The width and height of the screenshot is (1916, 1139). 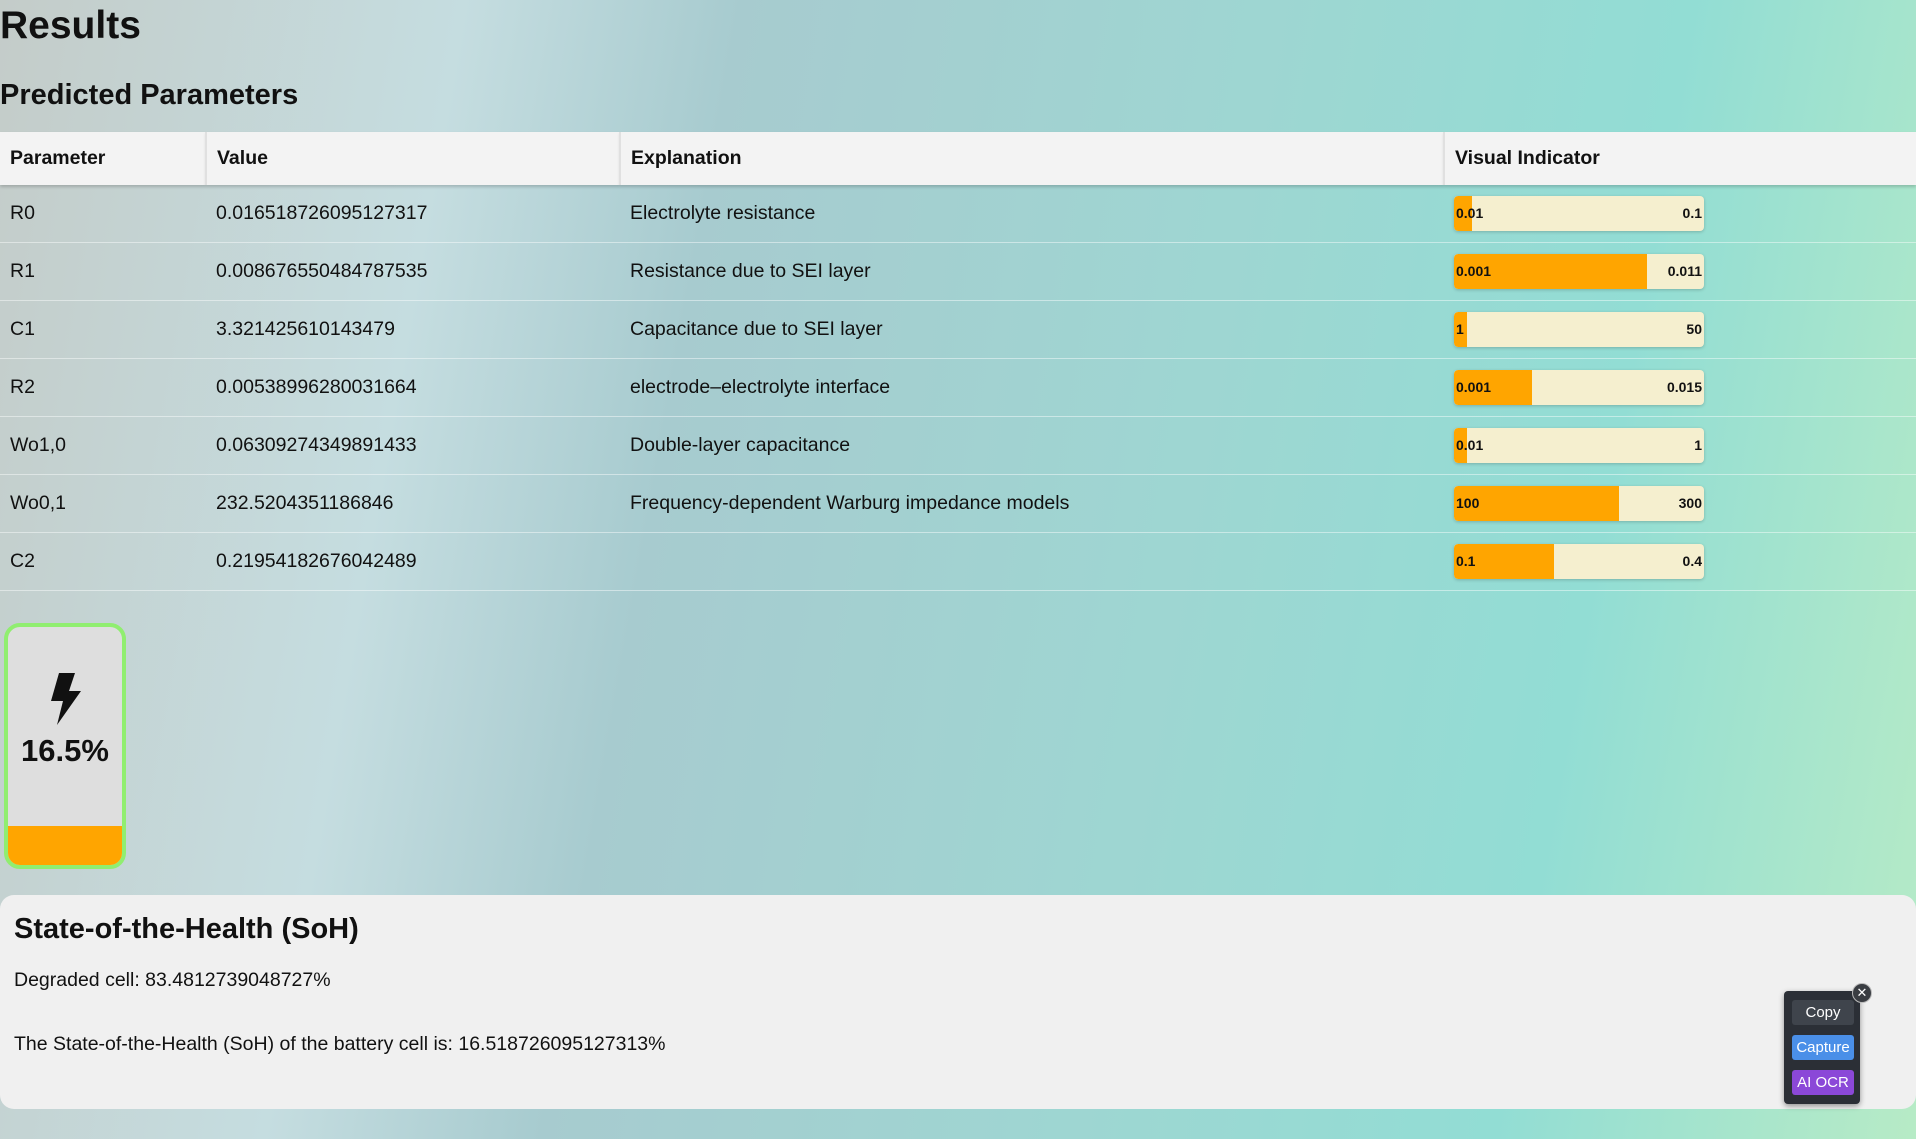 What do you see at coordinates (1579, 445) in the screenshot?
I see `range-indicator-bar: 0.01 1` at bounding box center [1579, 445].